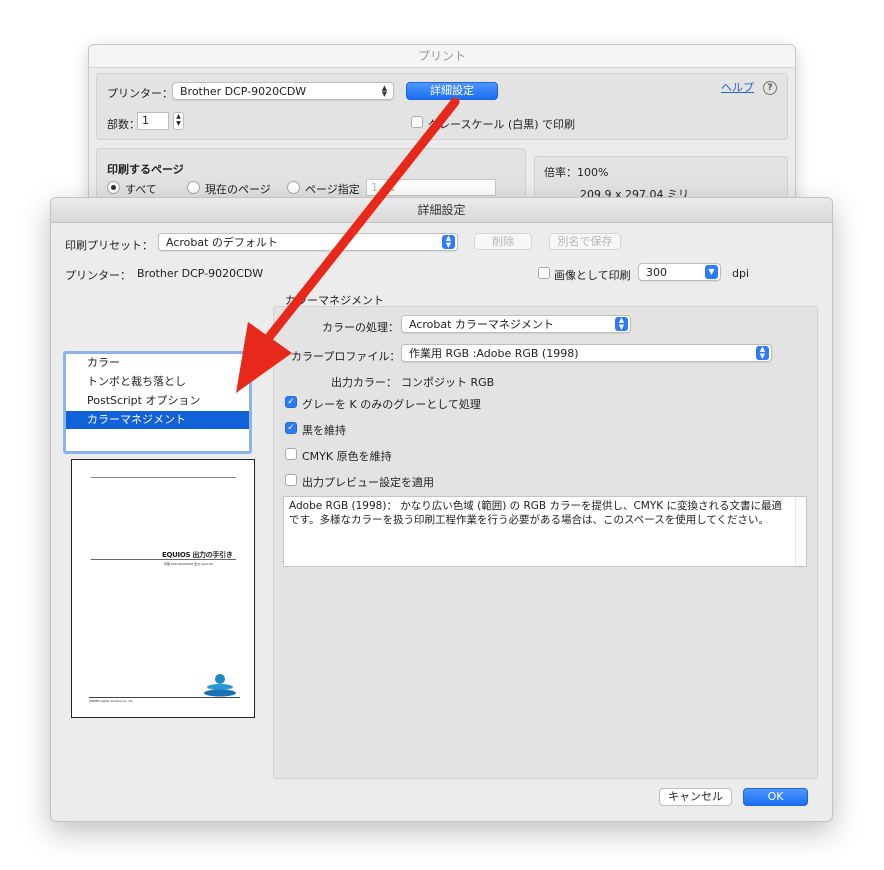 This screenshot has height=870, width=884. What do you see at coordinates (576, 172) in the screenshot?
I see `scale-label: 倍率：100%` at bounding box center [576, 172].